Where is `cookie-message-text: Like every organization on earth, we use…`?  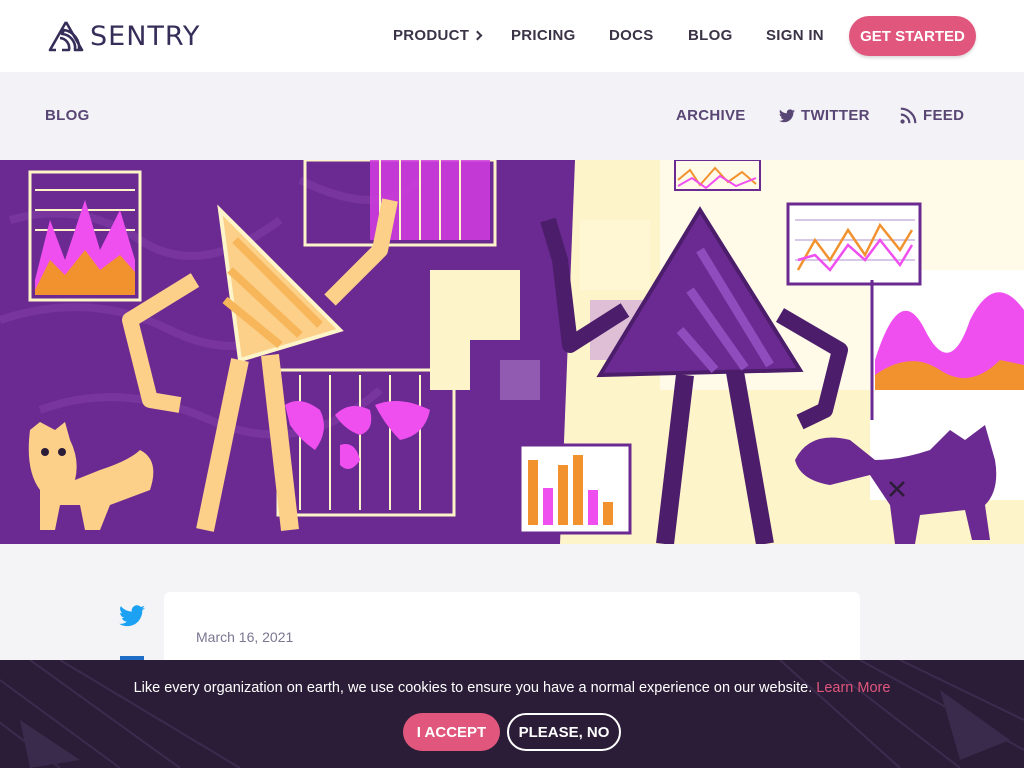 cookie-message-text: Like every organization on earth, we use… is located at coordinates (473, 688).